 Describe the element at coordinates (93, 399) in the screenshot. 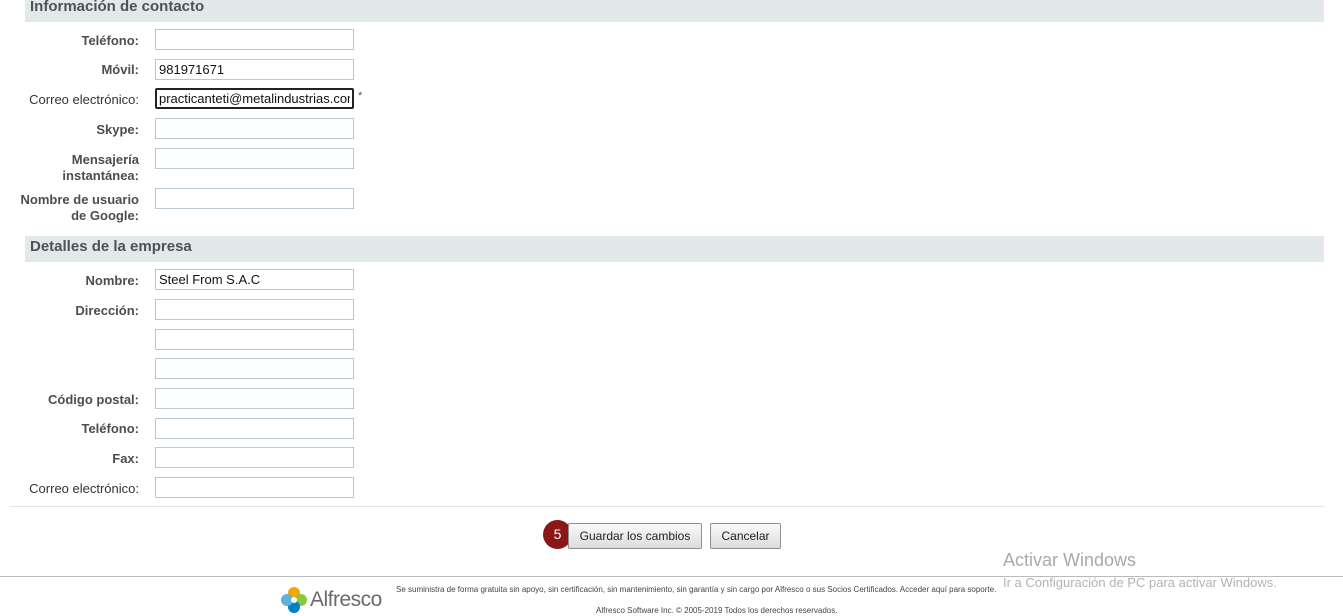

I see `postal-code-label: Código postal:` at that location.